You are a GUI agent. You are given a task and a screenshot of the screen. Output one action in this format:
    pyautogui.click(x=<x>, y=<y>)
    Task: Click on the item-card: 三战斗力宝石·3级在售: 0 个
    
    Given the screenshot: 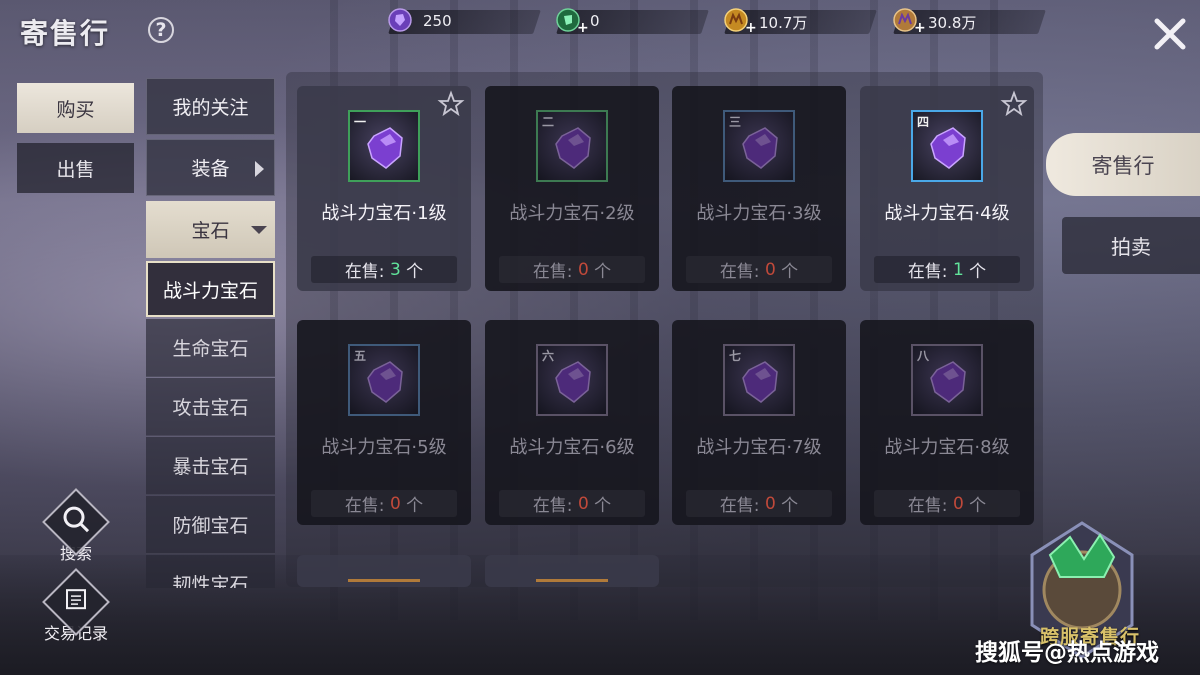 What is the action you would take?
    pyautogui.click(x=759, y=188)
    